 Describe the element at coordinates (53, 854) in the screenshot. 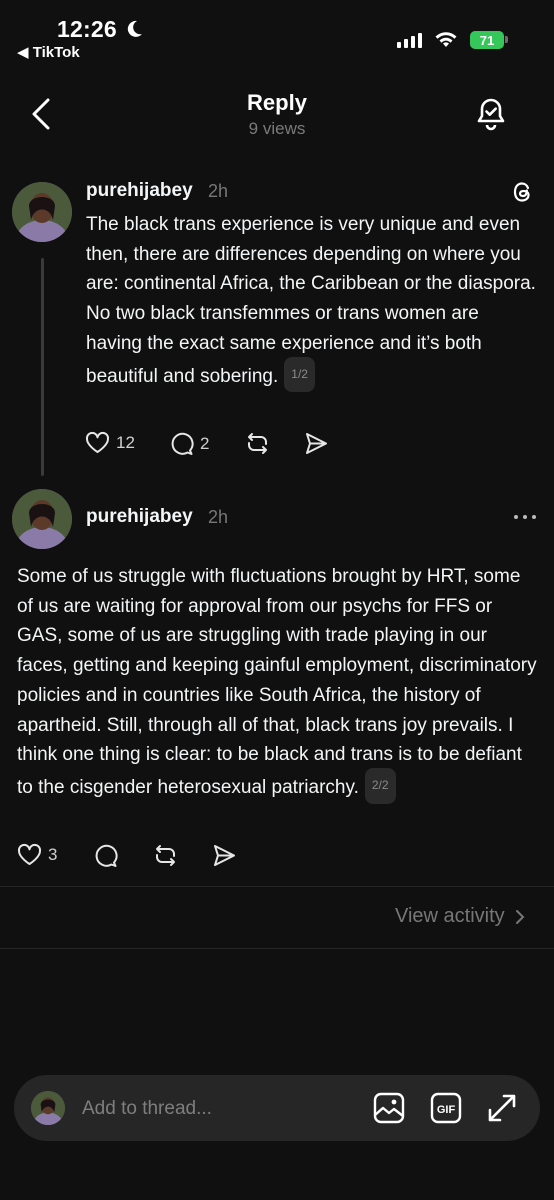

I see `like-count: 3` at that location.